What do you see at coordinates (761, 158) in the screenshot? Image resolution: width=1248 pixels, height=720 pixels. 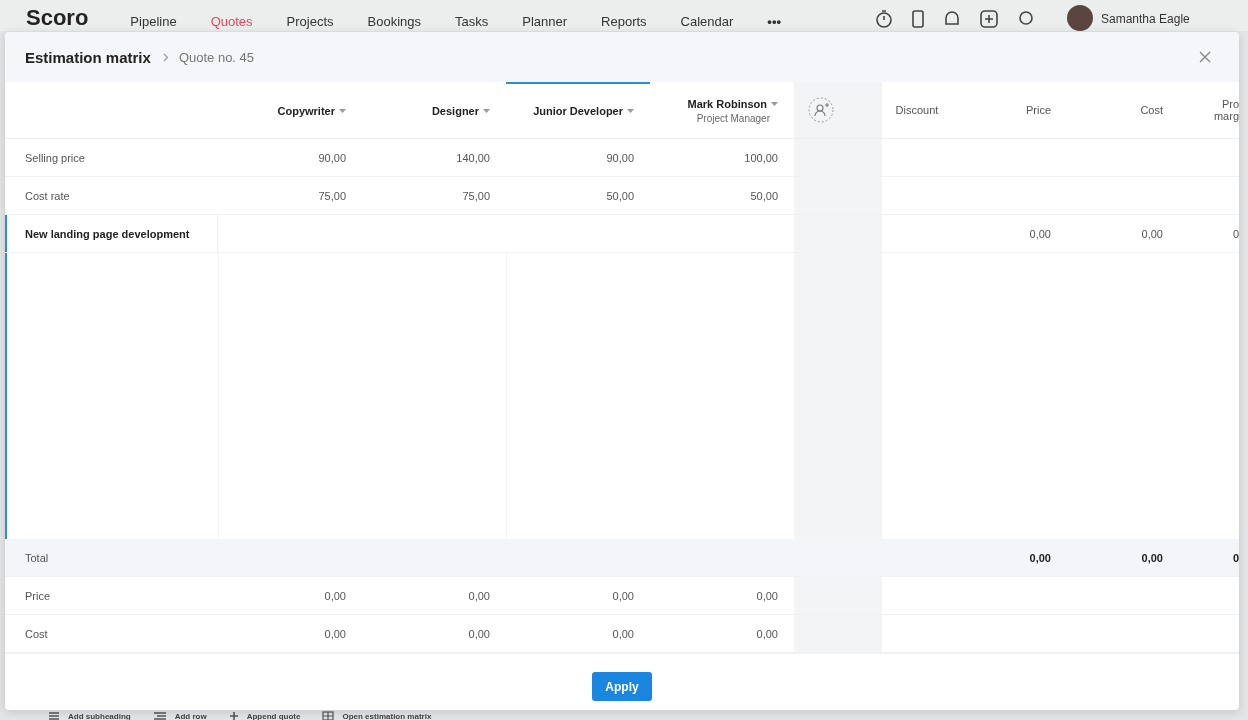 I see `table-cell-text: 100,00` at bounding box center [761, 158].